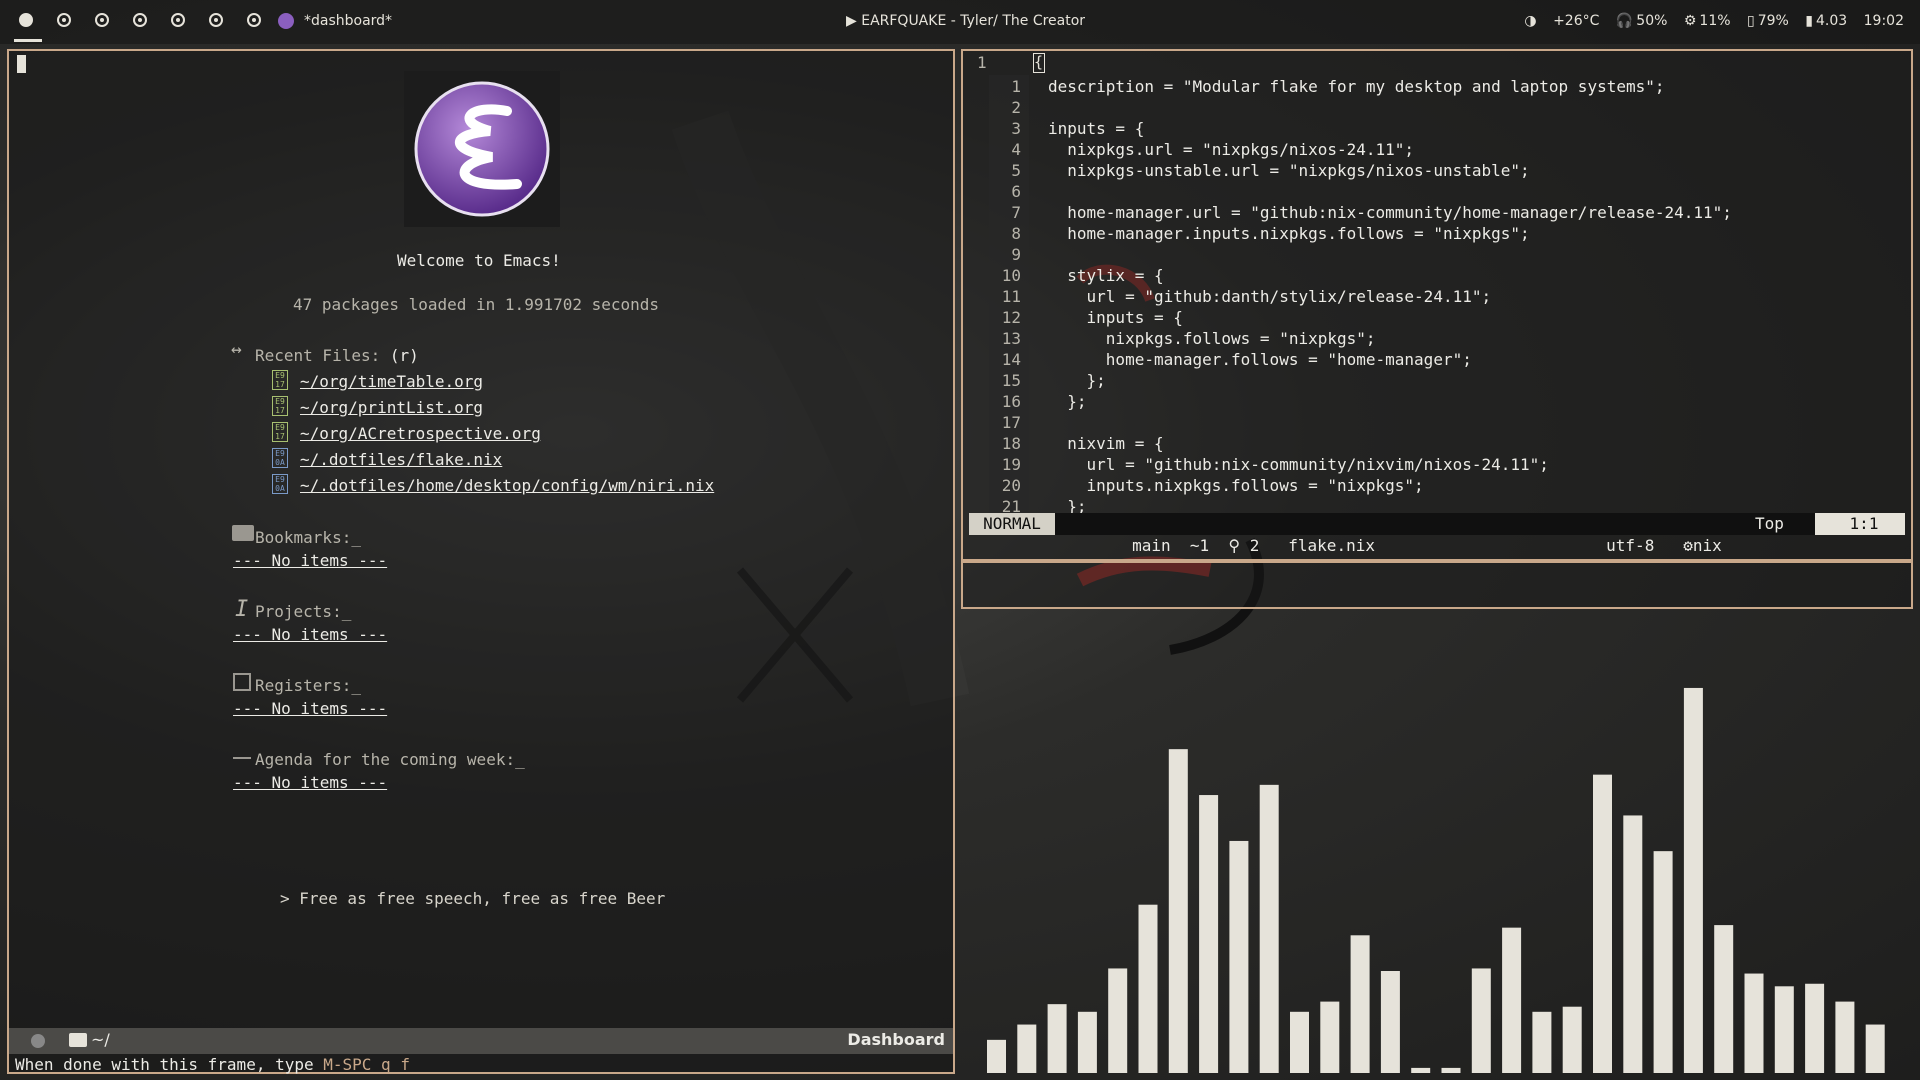  I want to click on line-number: 15, so click(1011, 380).